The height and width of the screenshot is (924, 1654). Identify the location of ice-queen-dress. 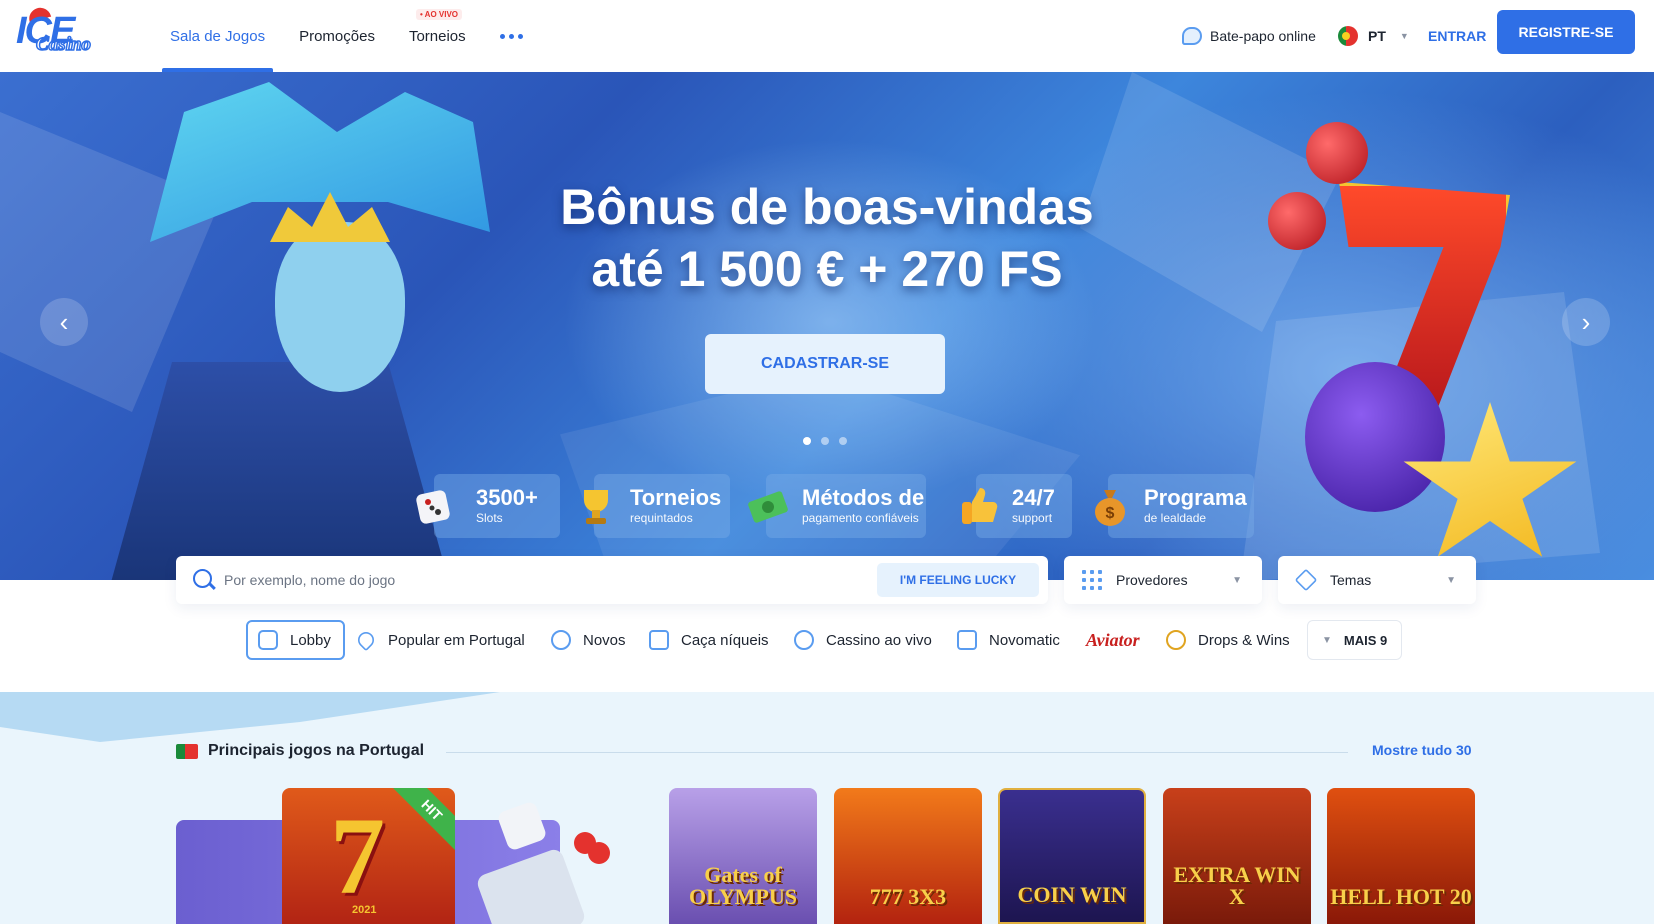
(280, 471).